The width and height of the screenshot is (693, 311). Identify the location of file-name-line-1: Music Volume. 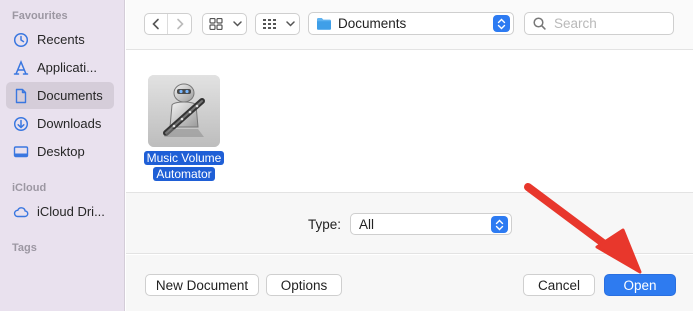
(184, 158).